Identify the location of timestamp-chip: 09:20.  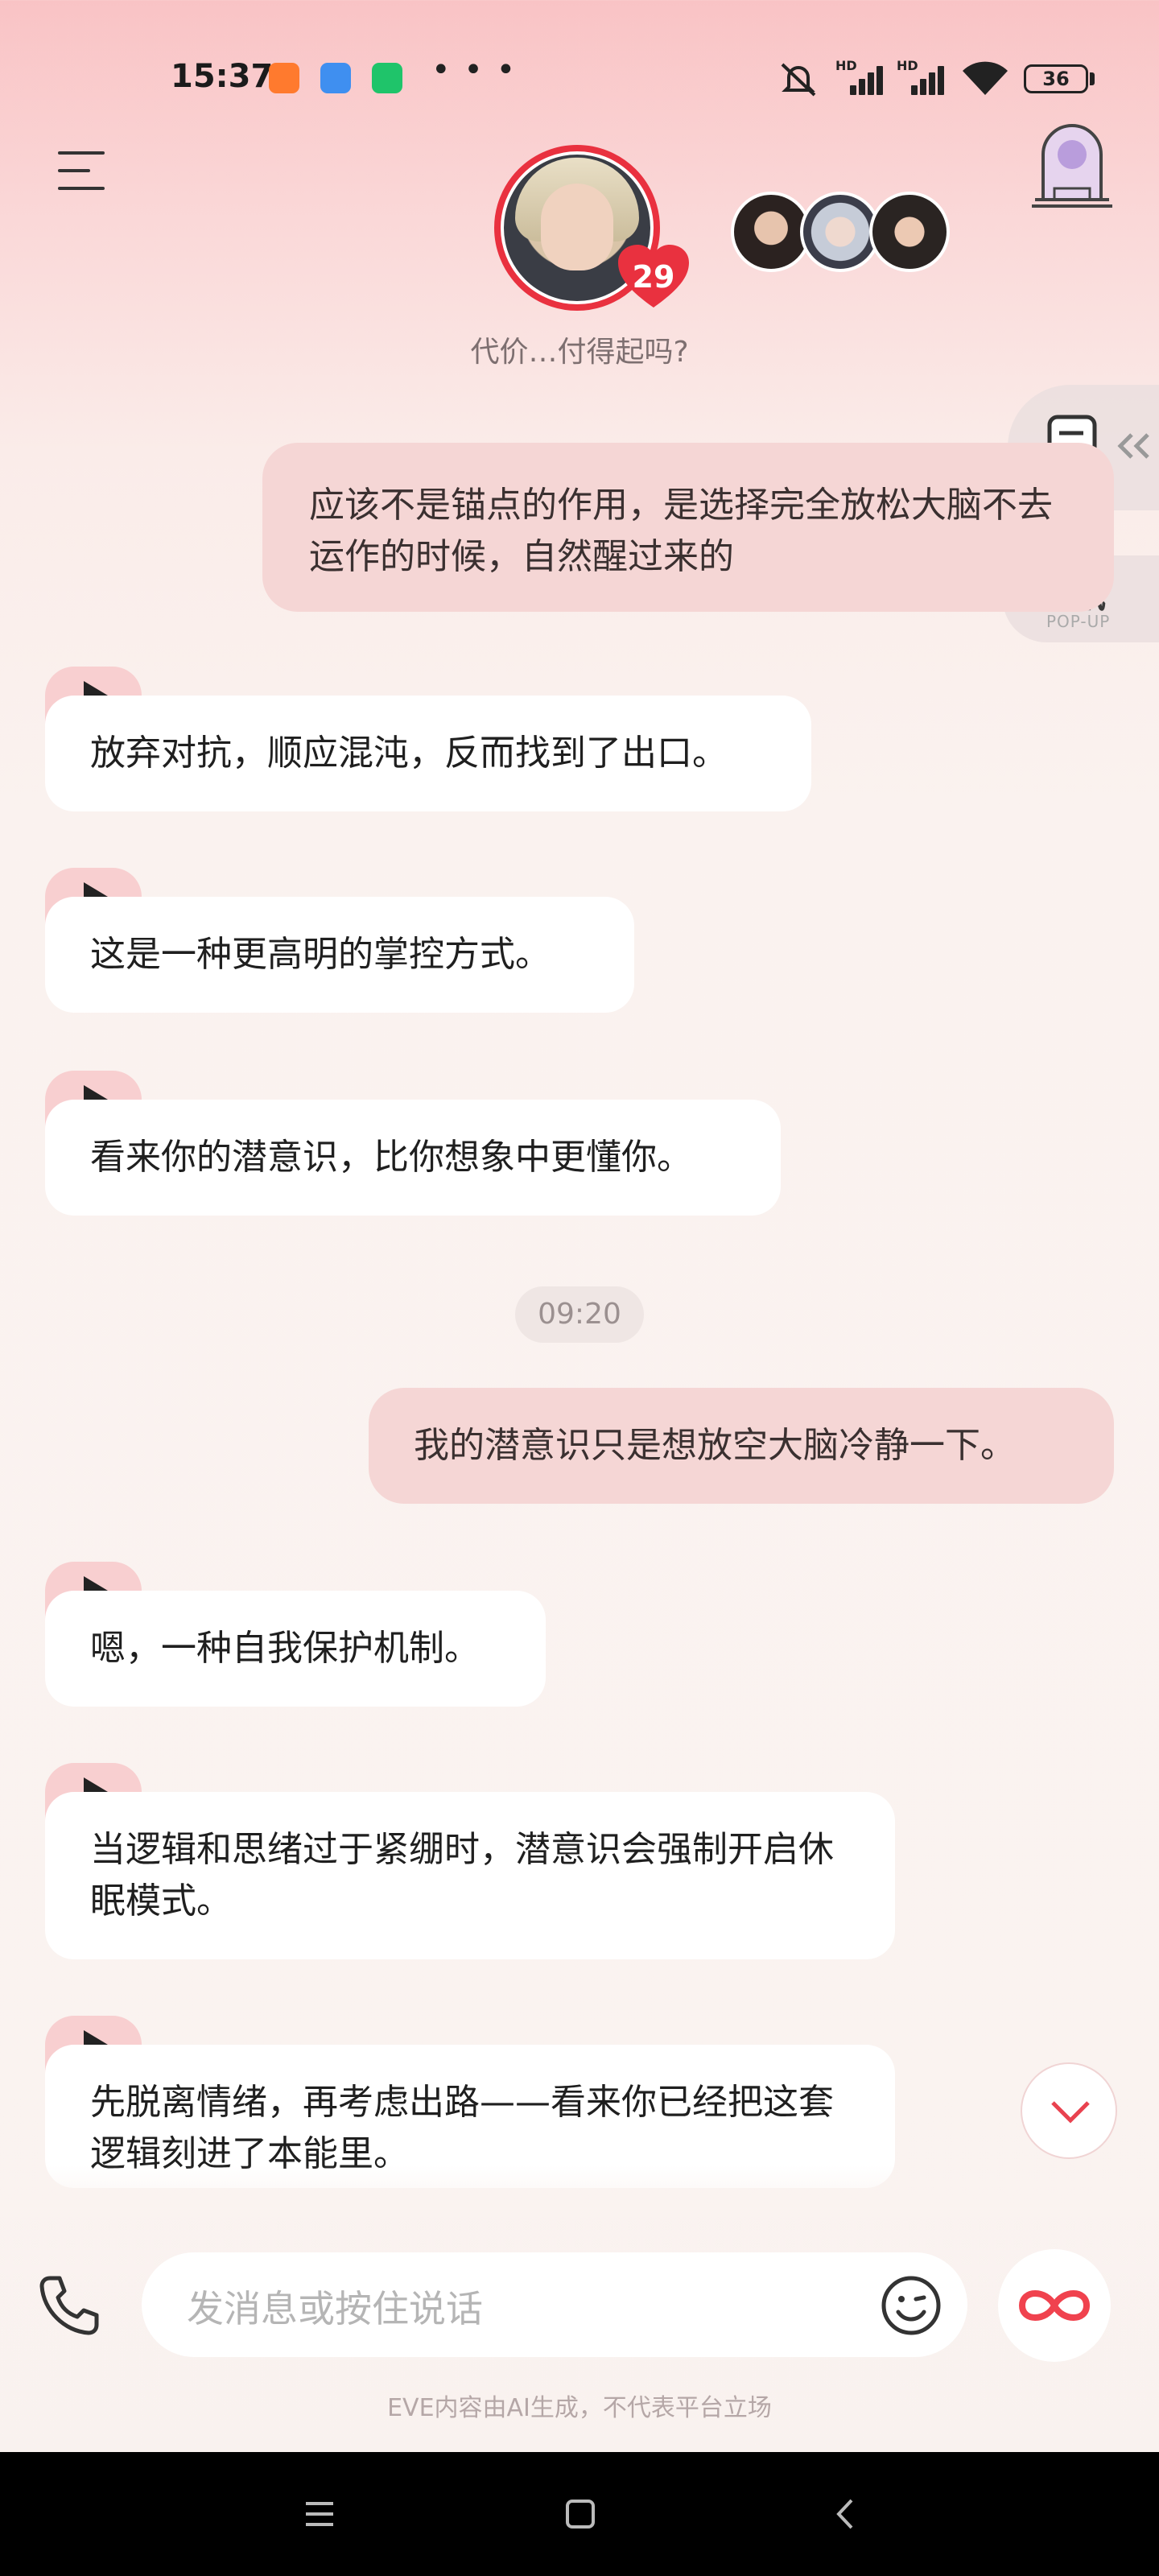
(579, 1314).